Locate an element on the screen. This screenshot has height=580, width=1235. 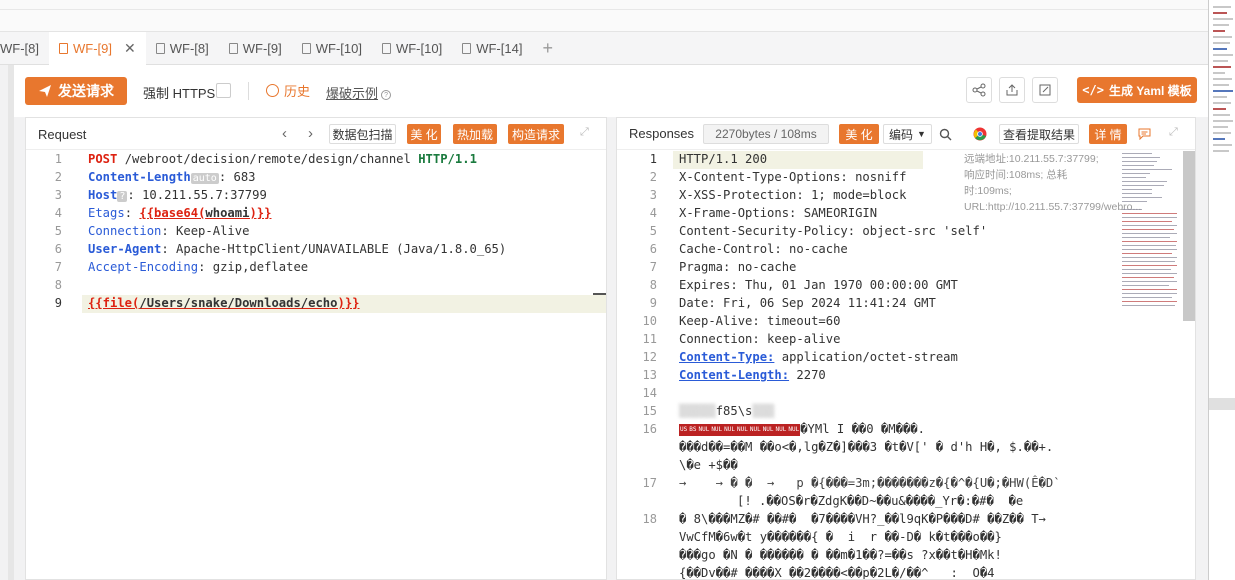
binary-text: [! .��OS�r�ZdgK��D~��u&����_Yr�:�#� �e is located at coordinates (880, 501).